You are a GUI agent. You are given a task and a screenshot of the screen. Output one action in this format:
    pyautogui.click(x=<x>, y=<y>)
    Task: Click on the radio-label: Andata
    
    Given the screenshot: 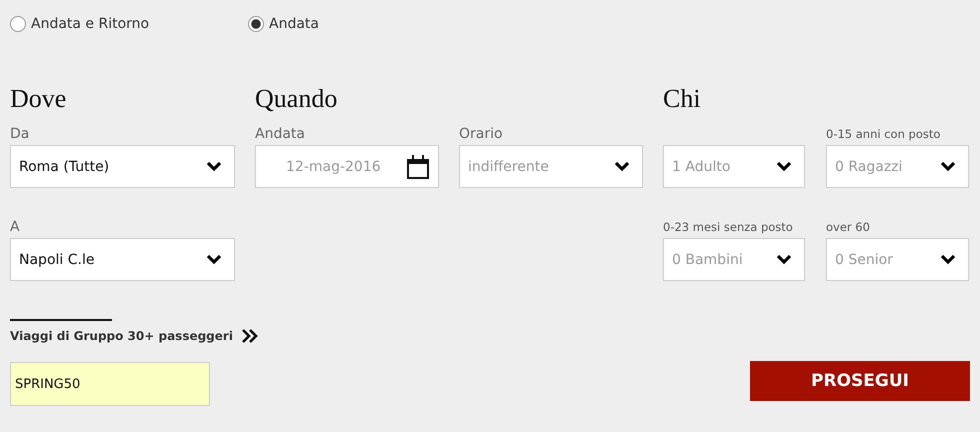 What is the action you would take?
    pyautogui.click(x=294, y=24)
    